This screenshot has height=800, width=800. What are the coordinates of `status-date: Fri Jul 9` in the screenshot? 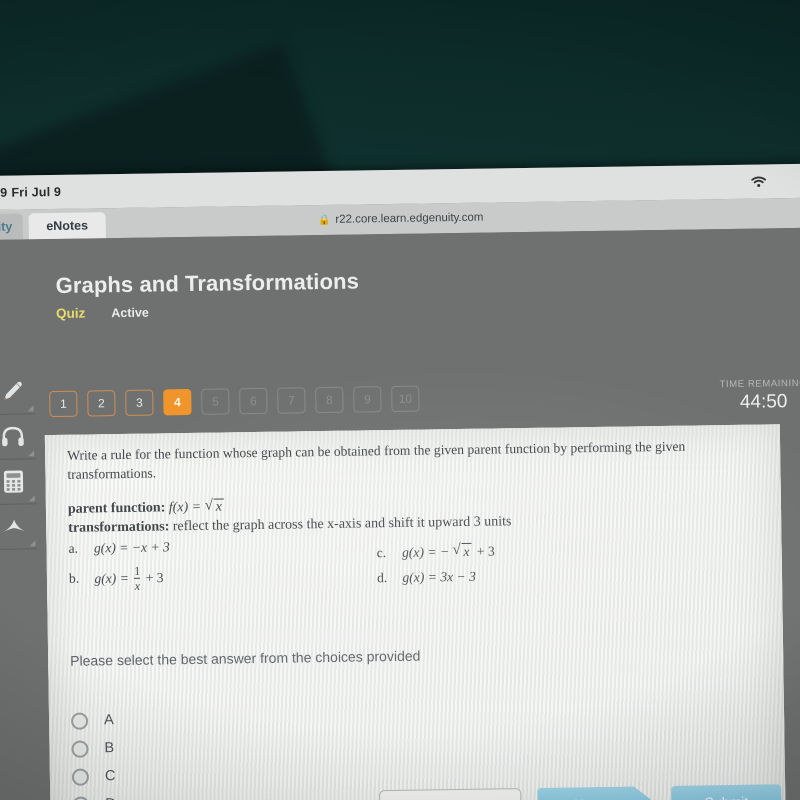 It's located at (36, 192).